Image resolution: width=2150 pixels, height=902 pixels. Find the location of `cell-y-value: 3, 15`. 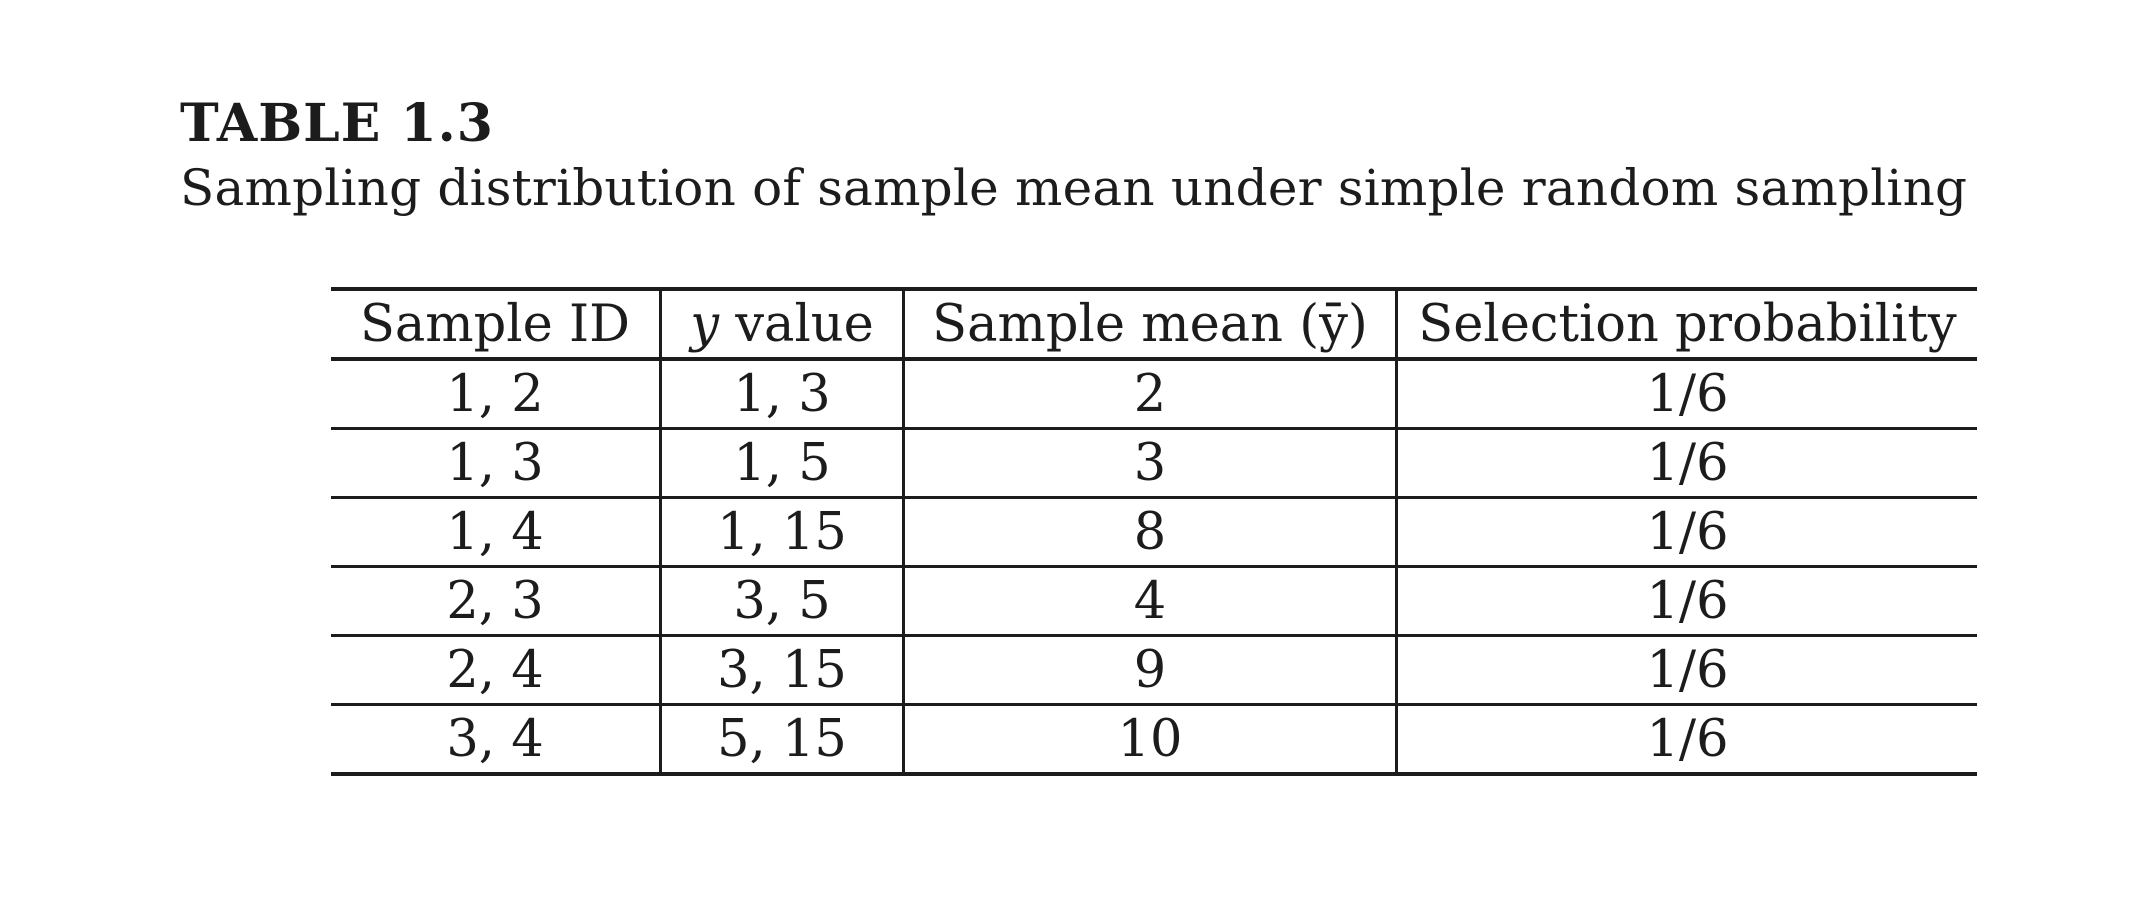

cell-y-value: 3, 15 is located at coordinates (782, 670).